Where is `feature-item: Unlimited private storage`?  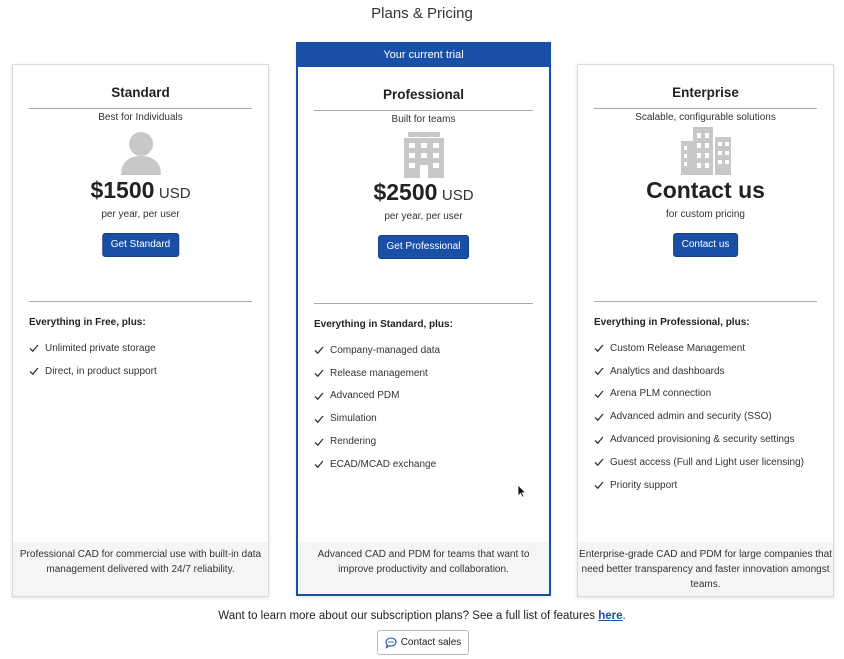
feature-item: Unlimited private storage is located at coordinates (140, 348).